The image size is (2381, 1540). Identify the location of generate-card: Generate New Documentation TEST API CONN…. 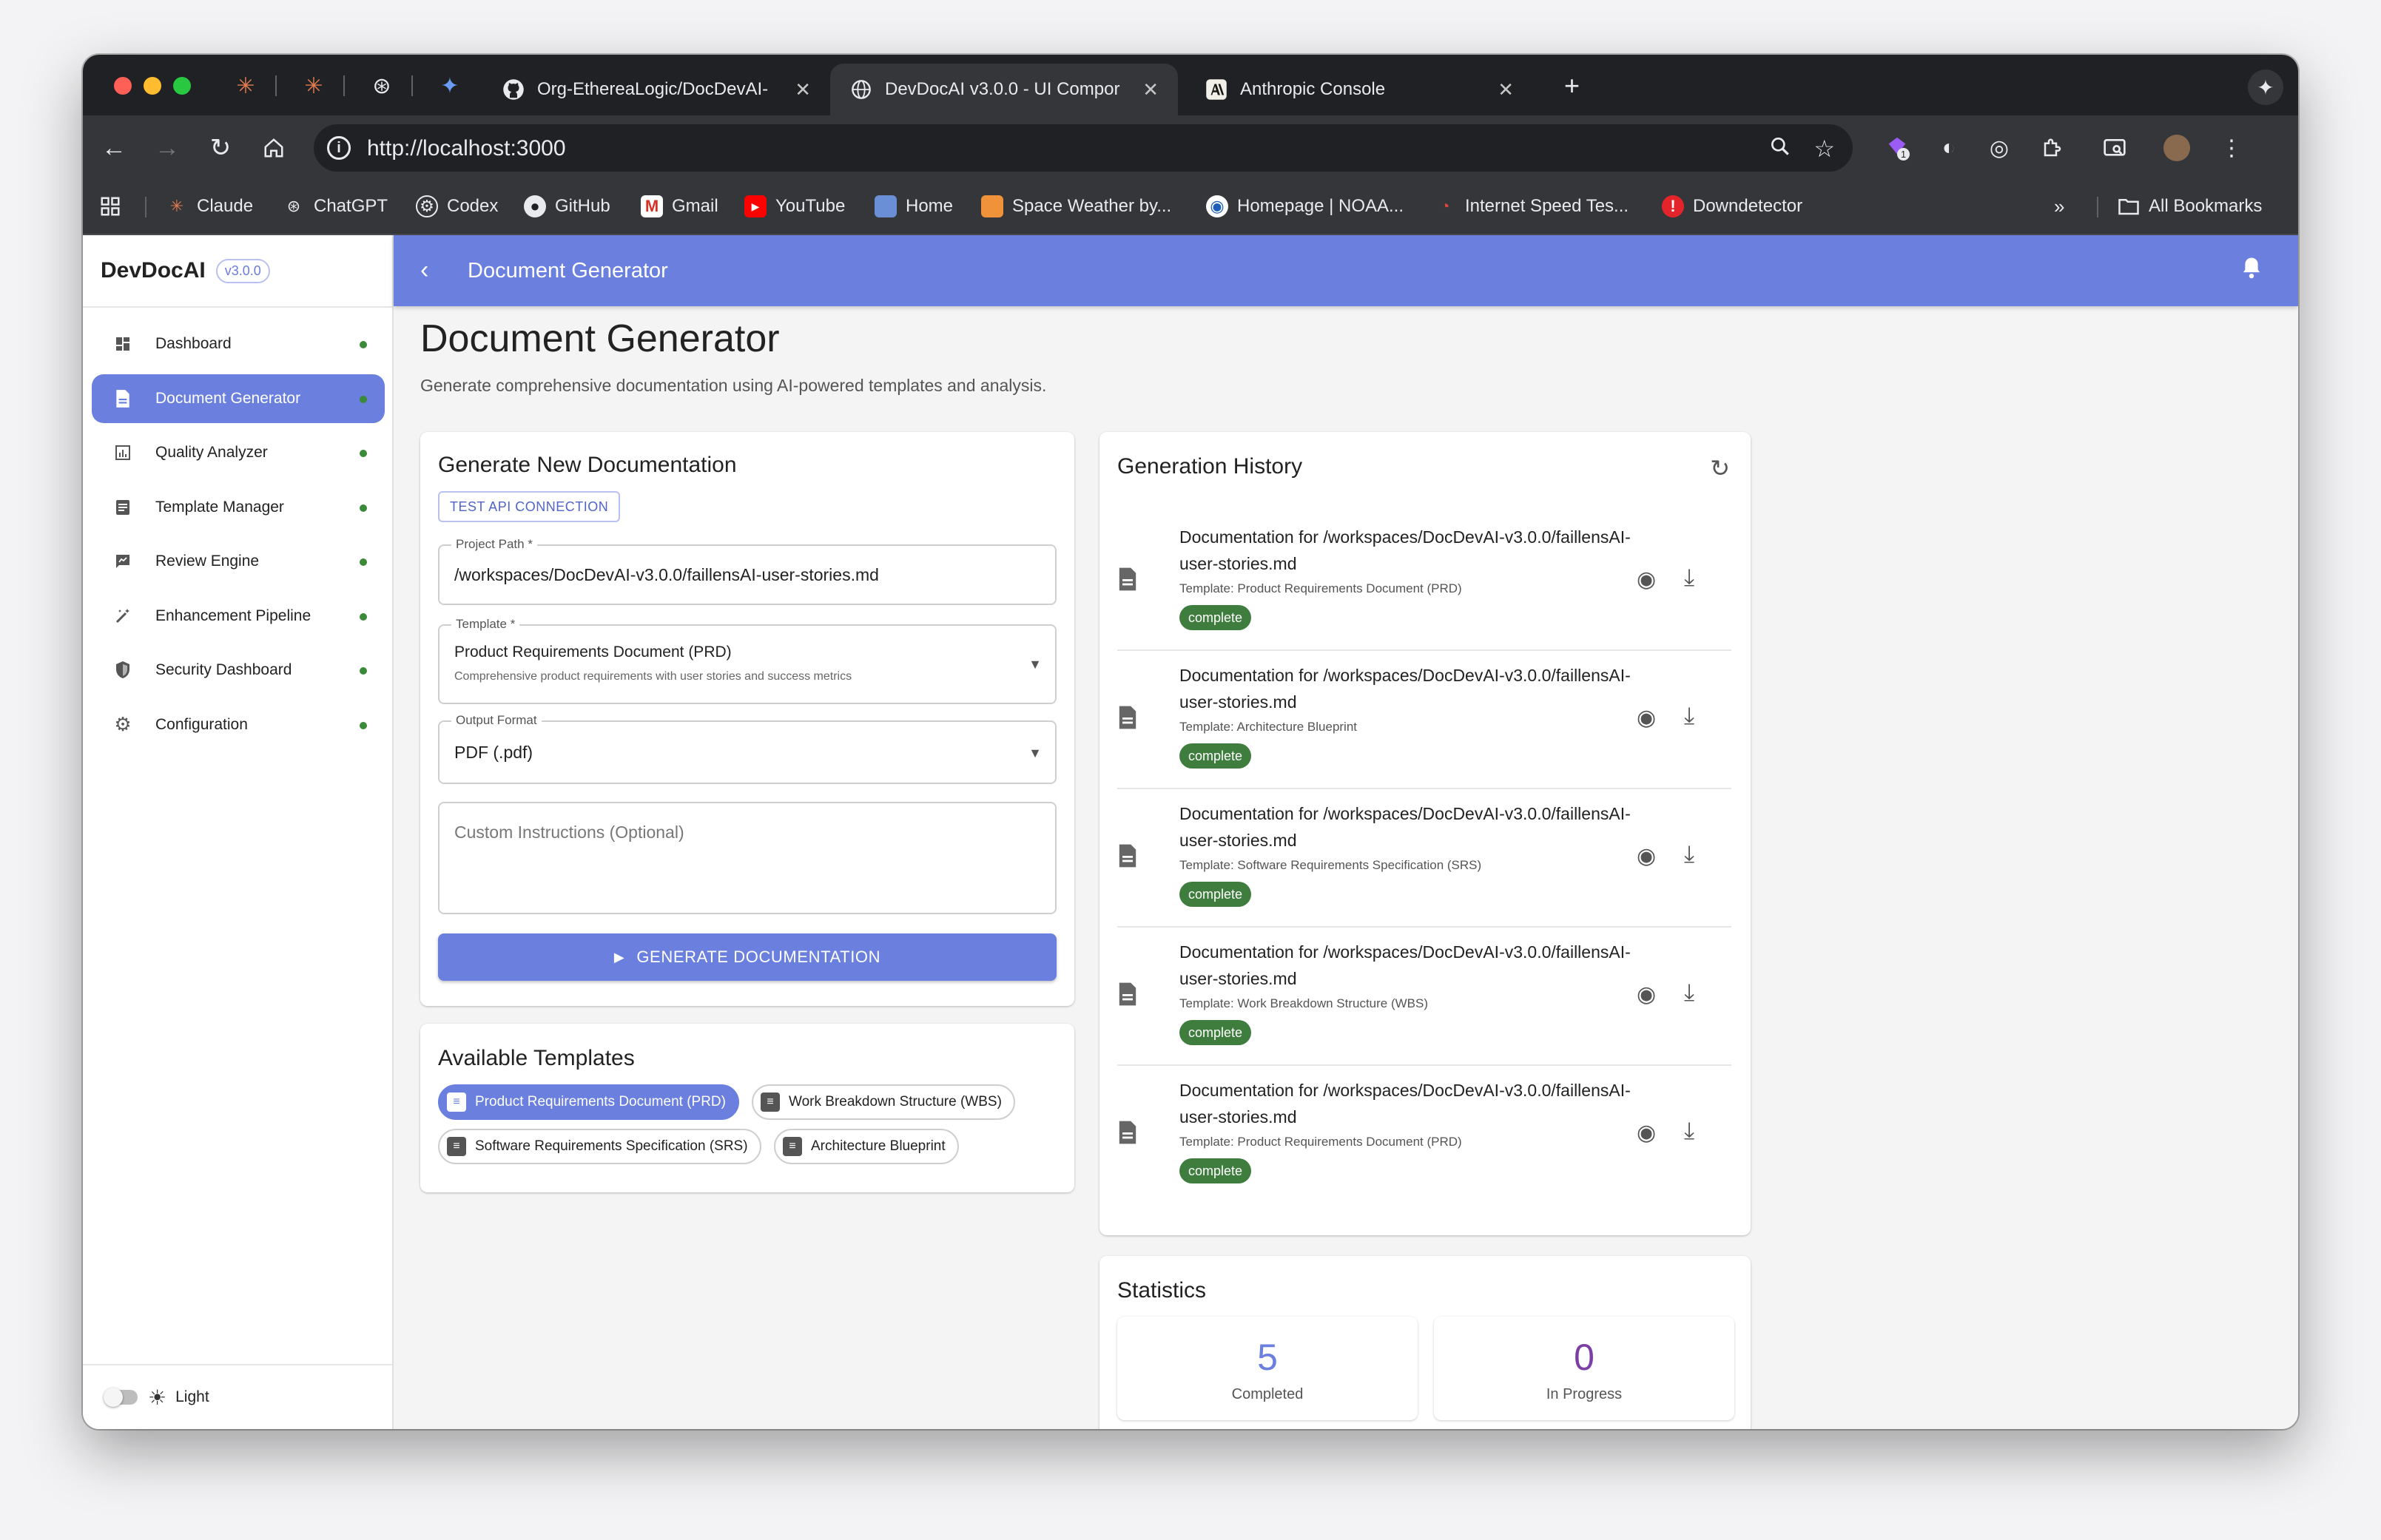
(747, 719).